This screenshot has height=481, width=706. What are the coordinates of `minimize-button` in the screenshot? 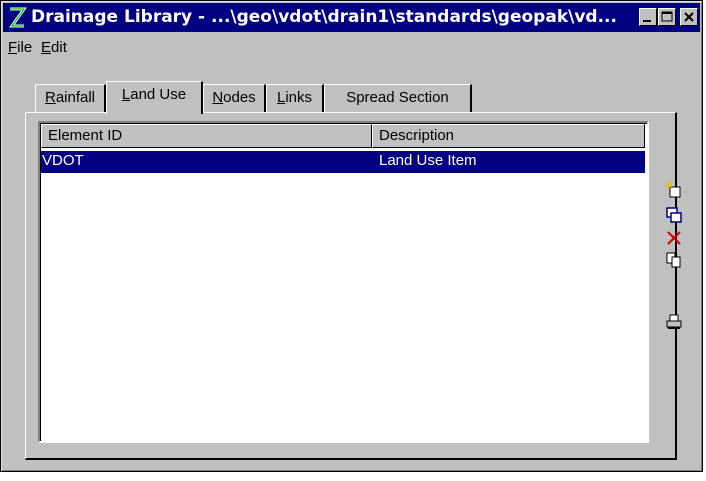 It's located at (648, 17).